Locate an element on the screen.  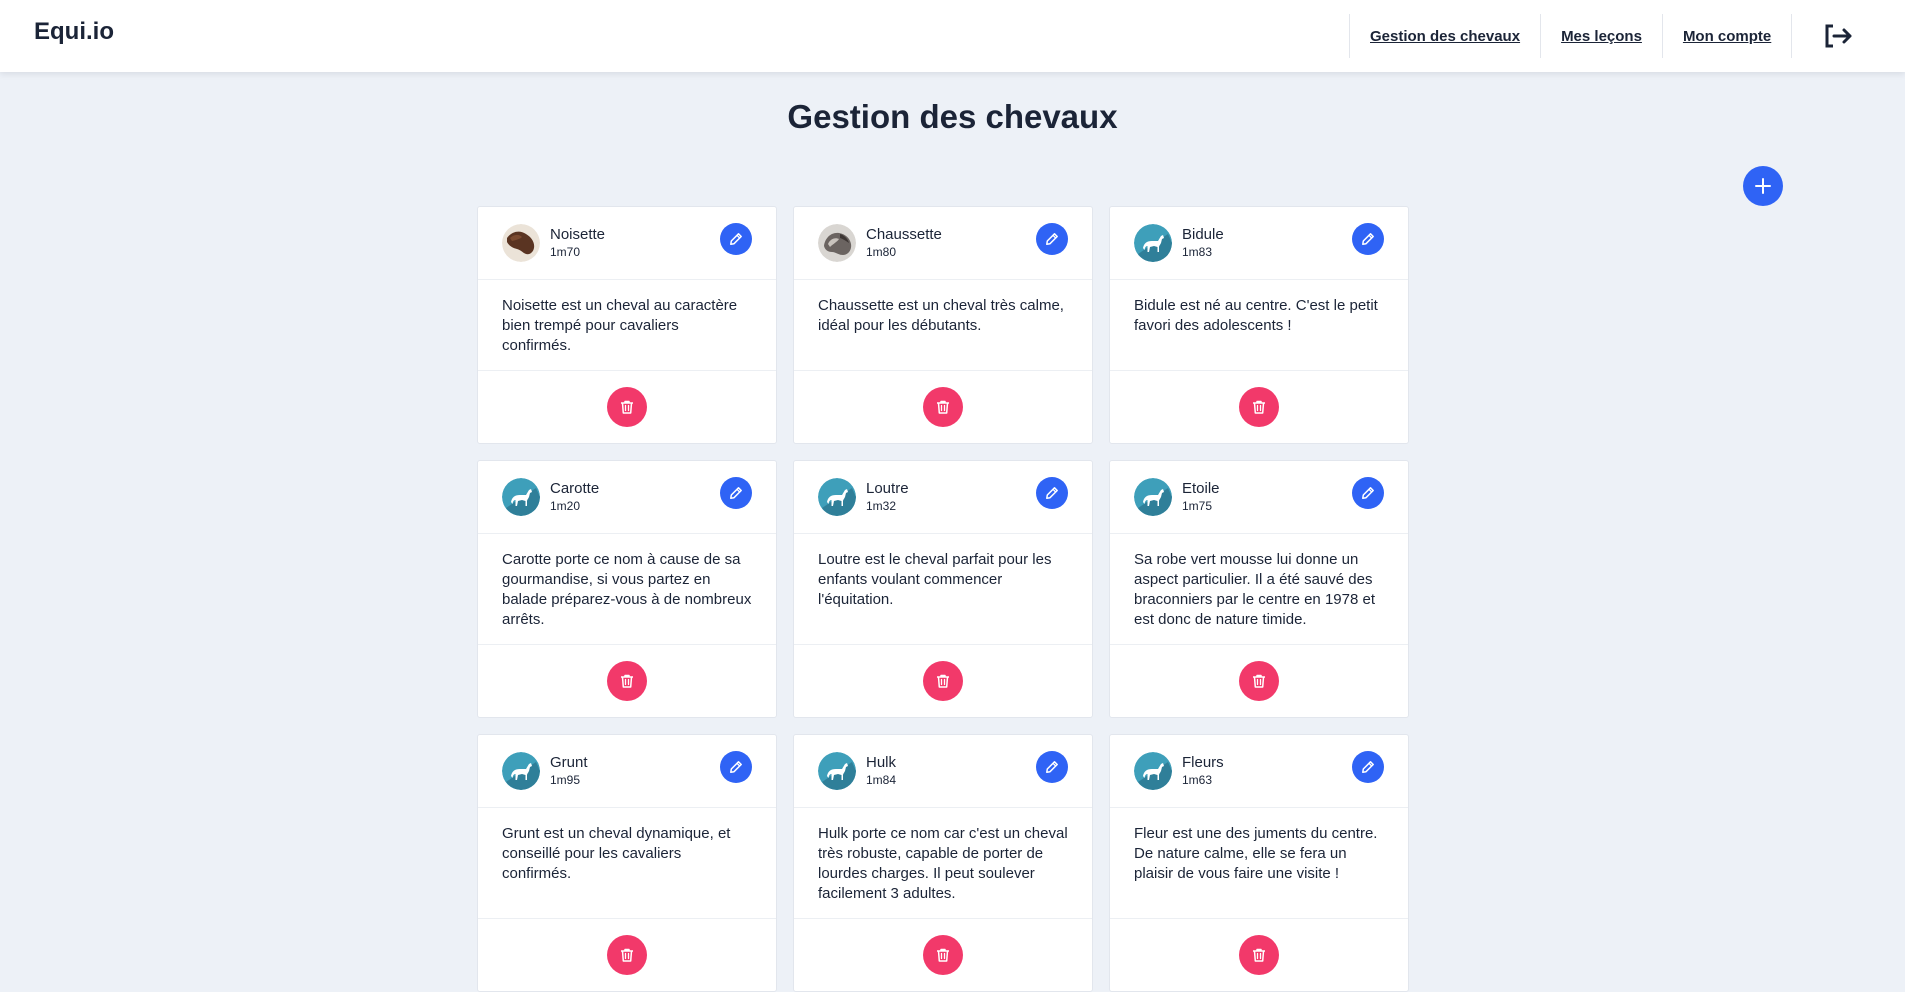
horse-height: 1m95 is located at coordinates (565, 780).